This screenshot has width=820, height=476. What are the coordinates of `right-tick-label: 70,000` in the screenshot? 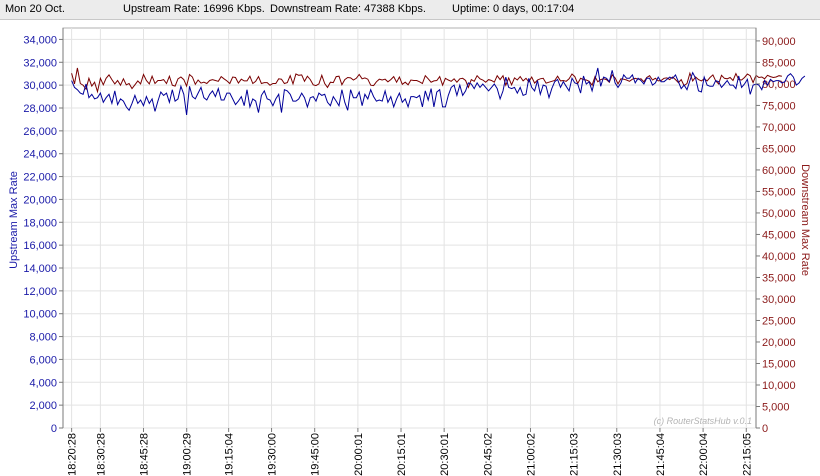 It's located at (779, 128).